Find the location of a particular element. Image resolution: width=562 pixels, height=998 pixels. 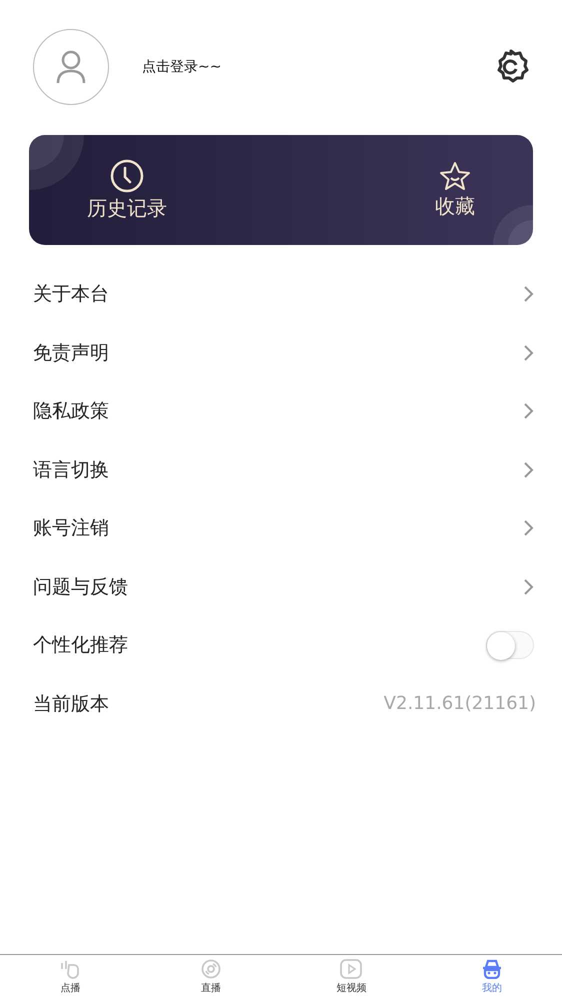

menu-item: 隐私政策 is located at coordinates (71, 411).